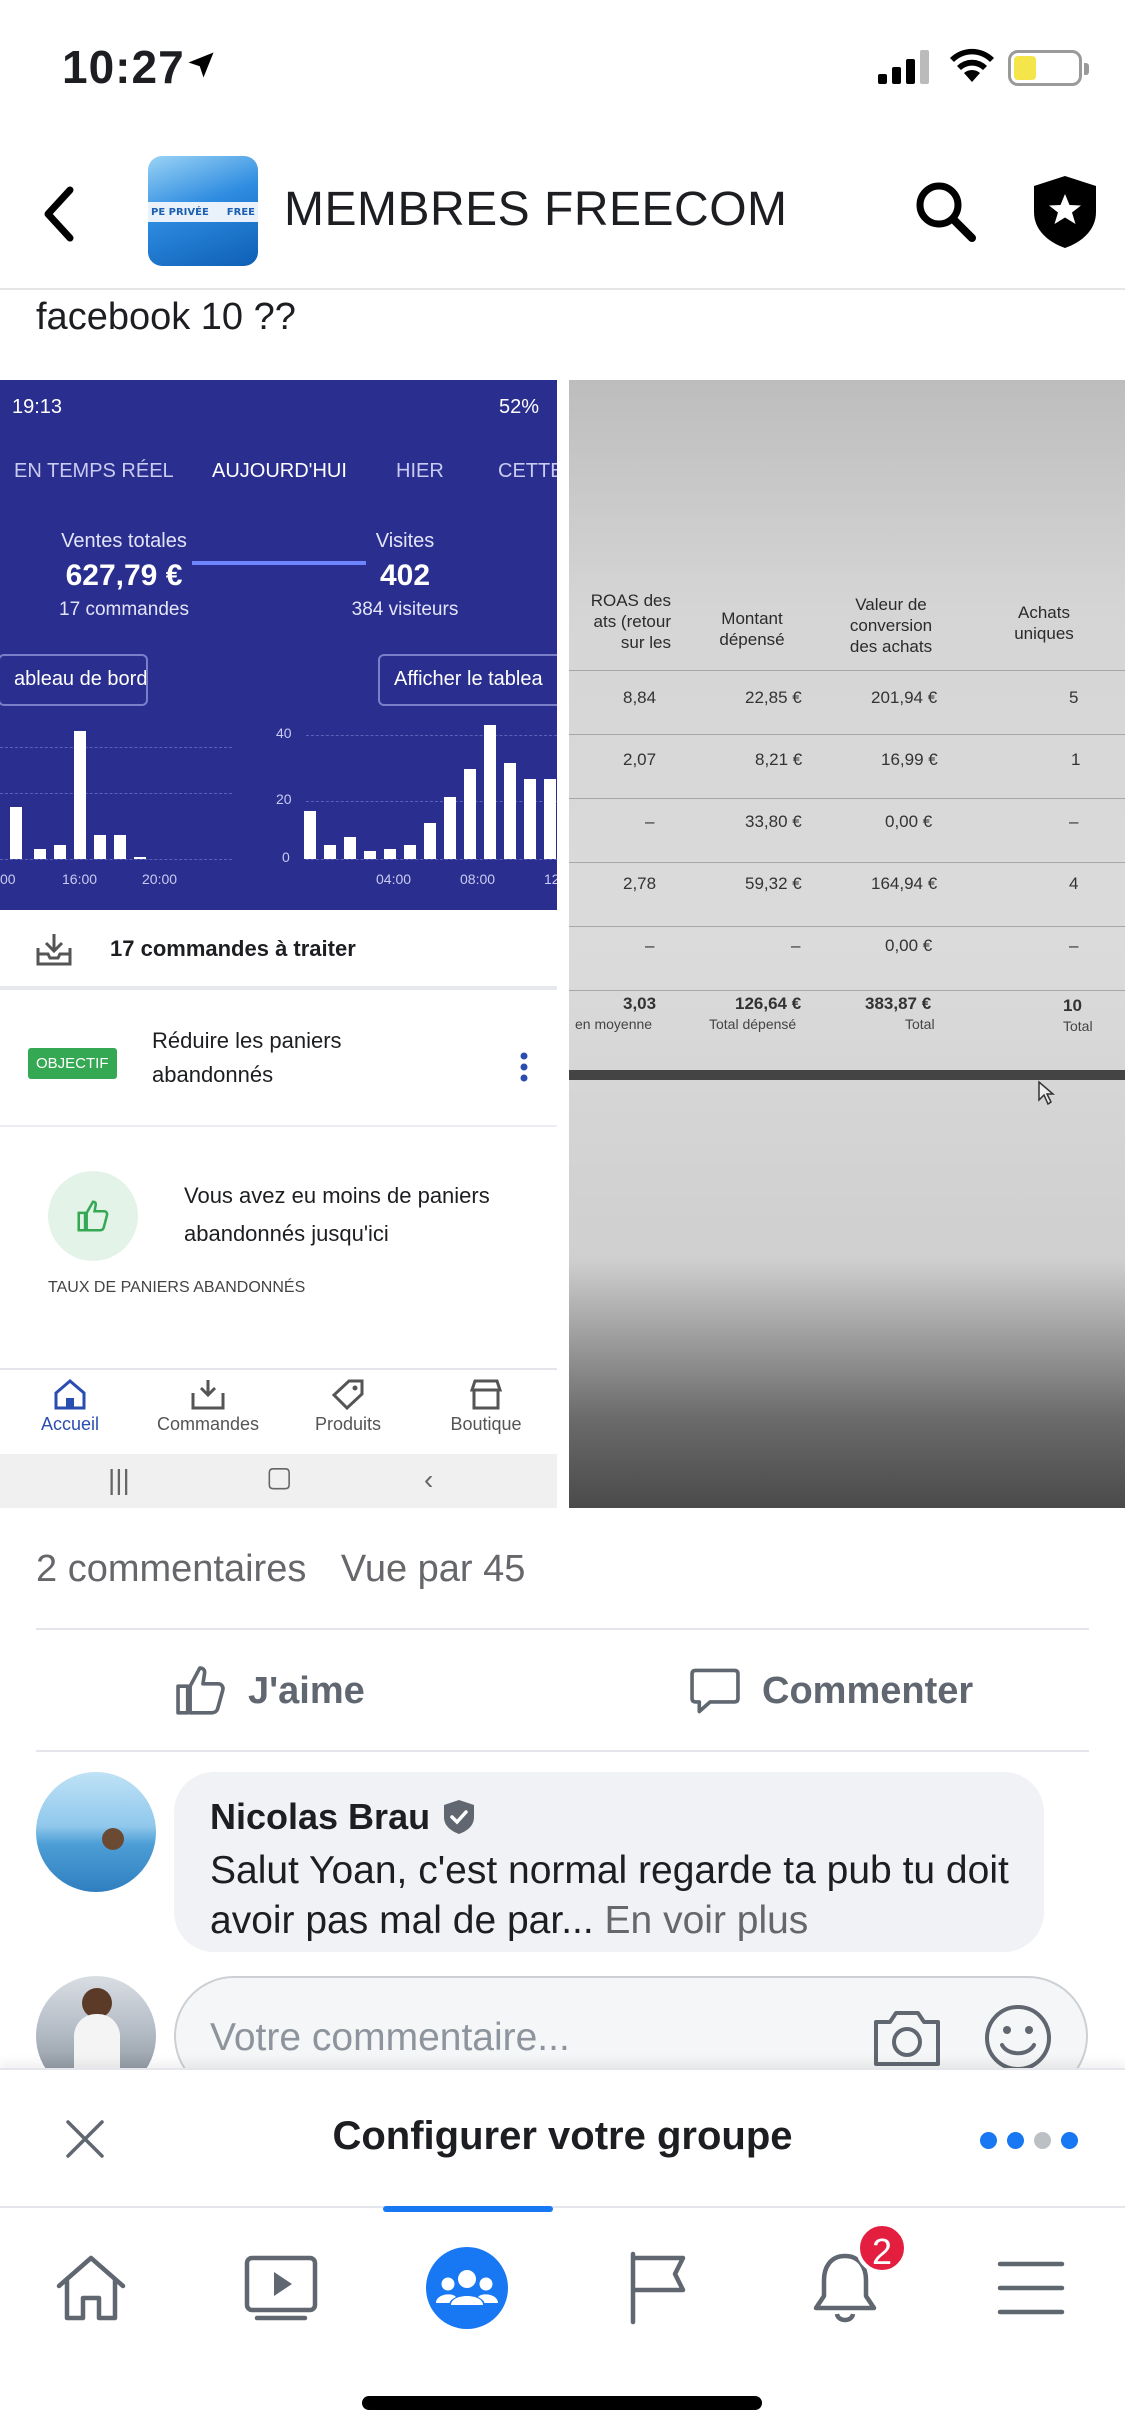 Image resolution: width=1125 pixels, height=2436 pixels. I want to click on groups-icon, so click(467, 2288).